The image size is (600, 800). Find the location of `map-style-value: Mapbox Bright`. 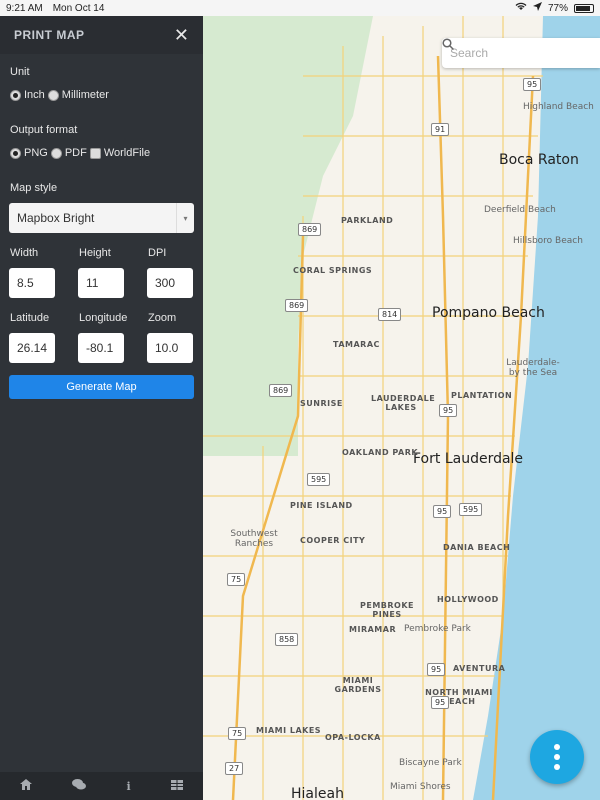

map-style-value: Mapbox Bright is located at coordinates (56, 218).